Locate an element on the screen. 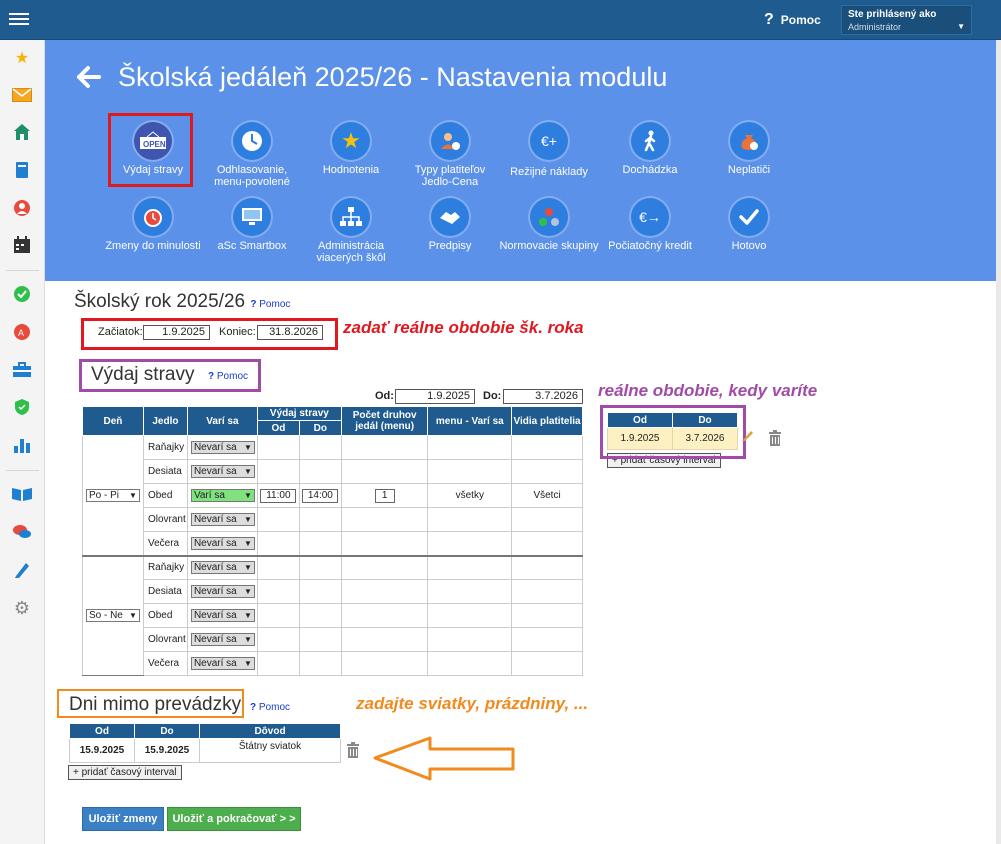  settings-gear-icon: ⚙ is located at coordinates (22, 608).